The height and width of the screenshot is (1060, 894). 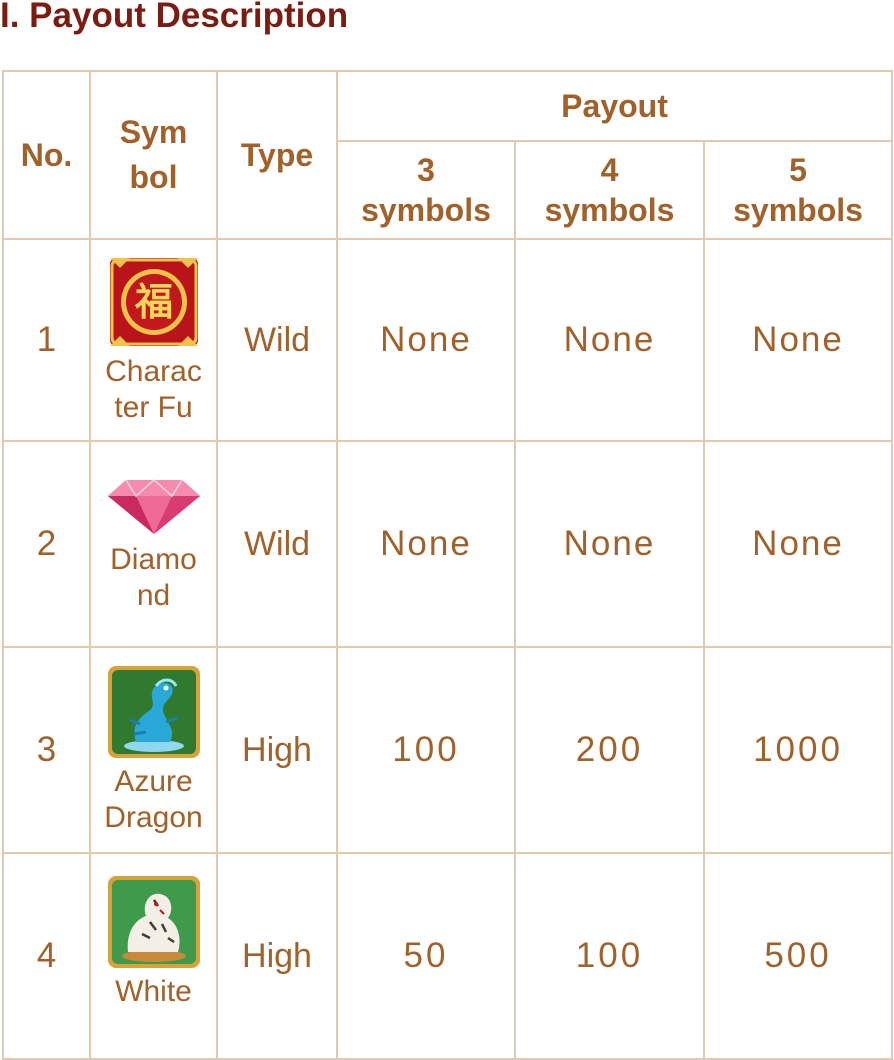 What do you see at coordinates (426, 210) in the screenshot?
I see `header-3-label: symbols` at bounding box center [426, 210].